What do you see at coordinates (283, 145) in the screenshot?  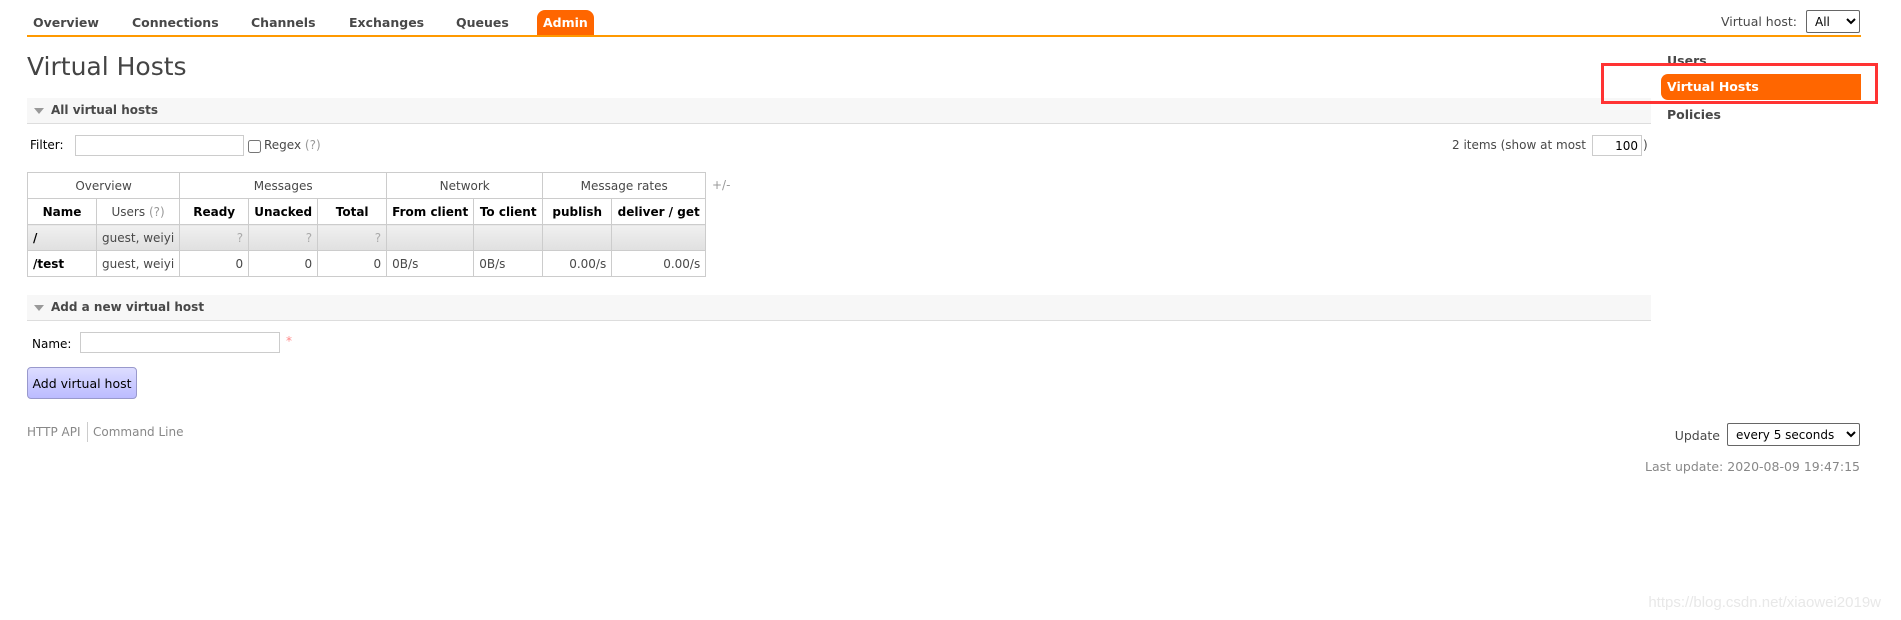 I see `regex-text: Regex` at bounding box center [283, 145].